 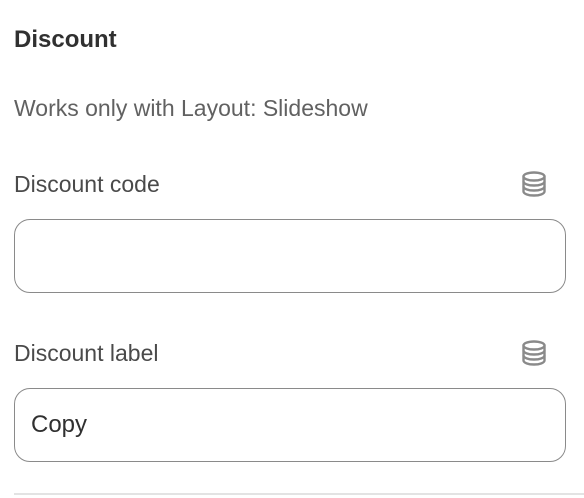 I want to click on discount-label-label: Discount label, so click(x=86, y=353).